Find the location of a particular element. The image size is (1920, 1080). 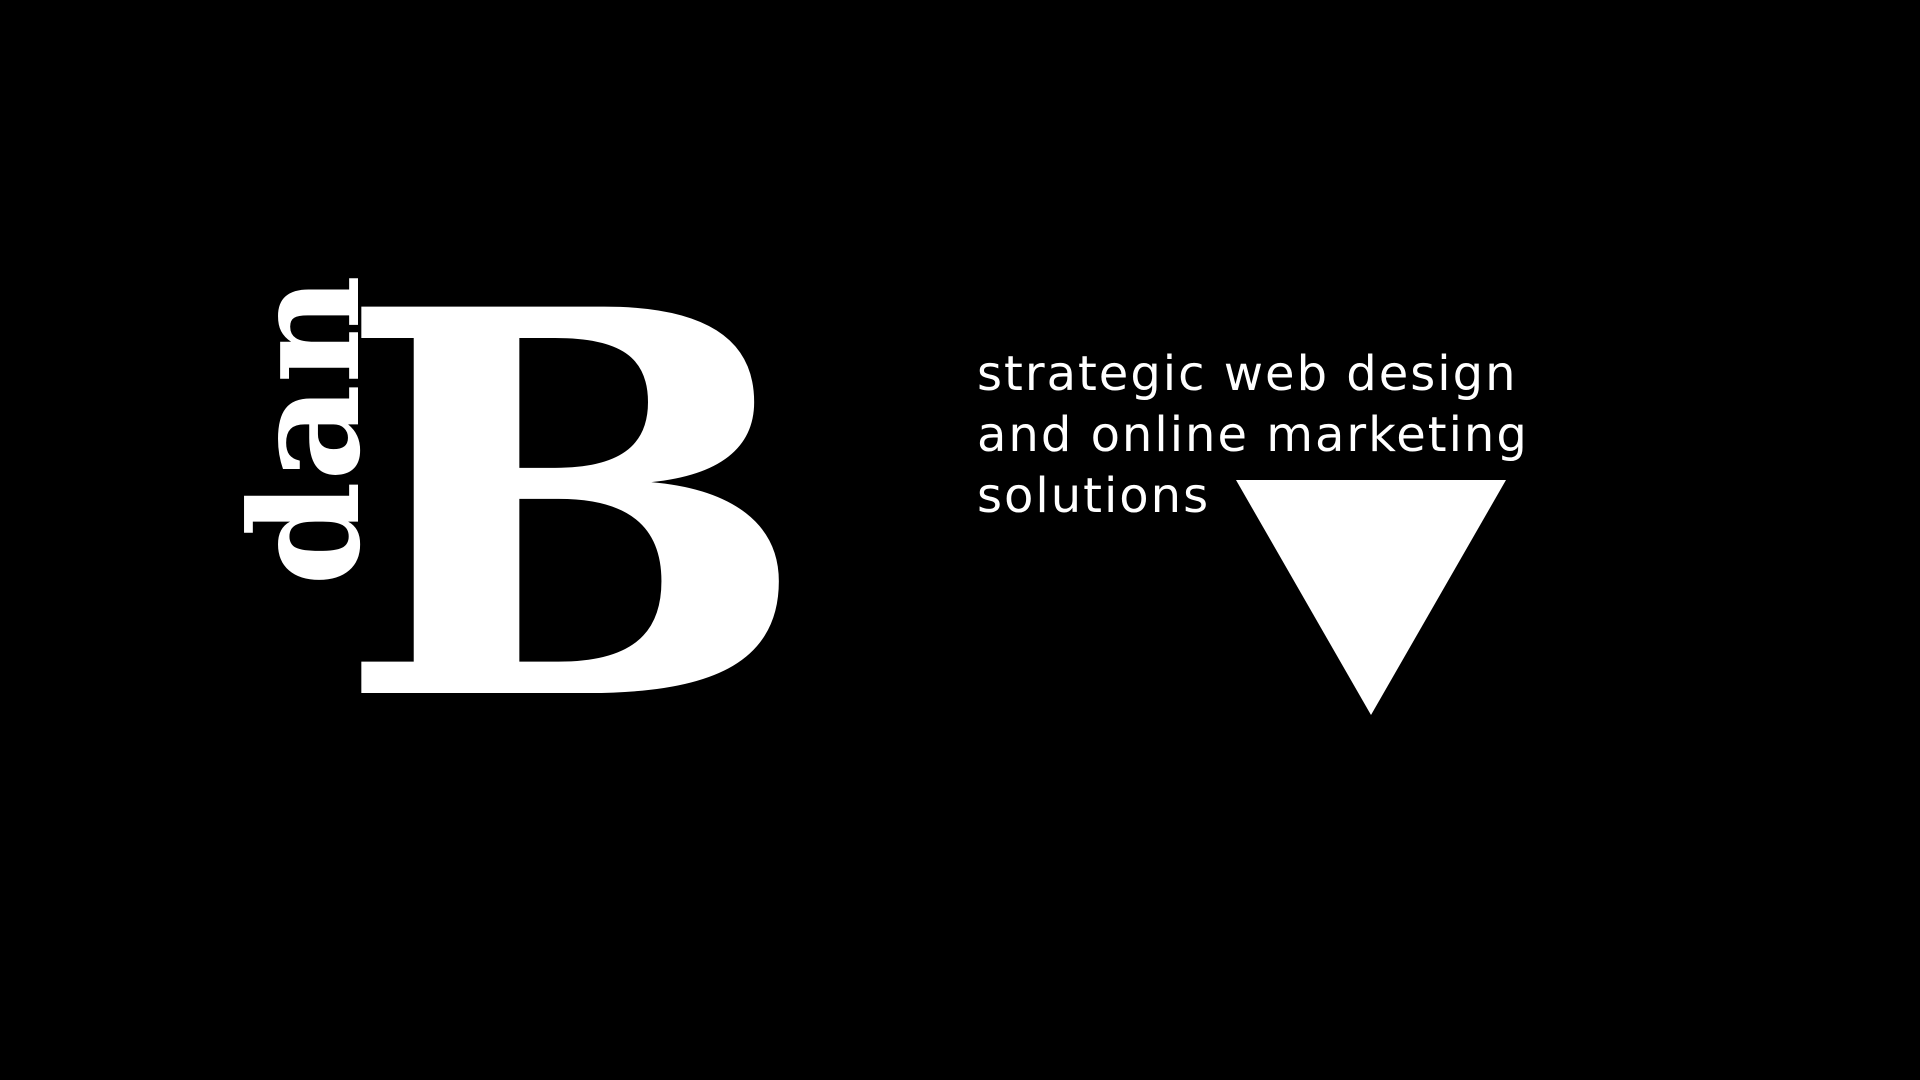

triangle-down-icon is located at coordinates (1371, 597).